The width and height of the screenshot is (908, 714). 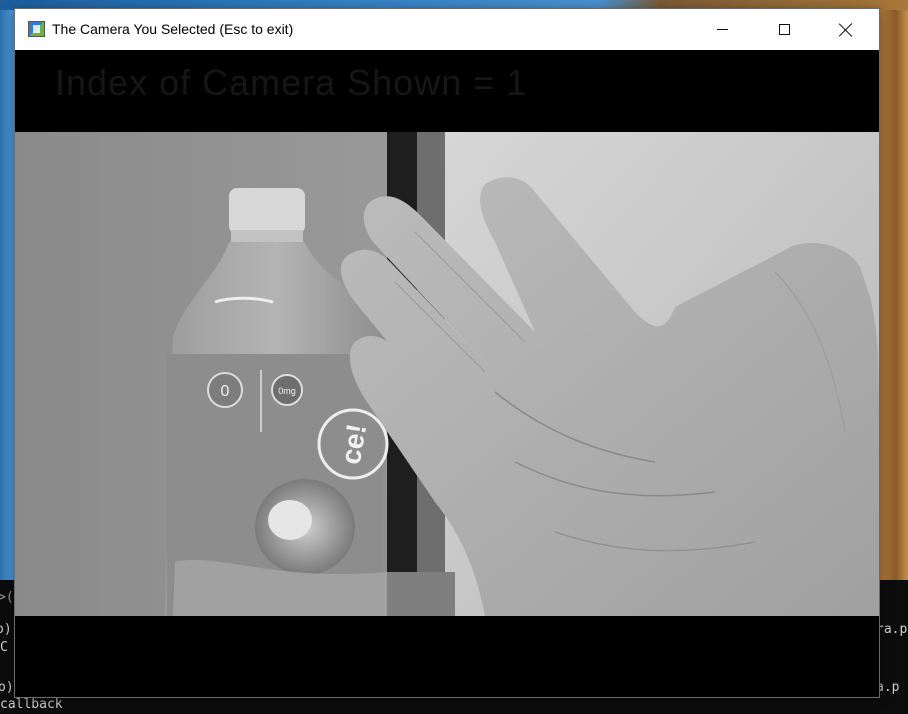 I want to click on window-title: The Camera You Selected (Esc to exit), so click(x=173, y=29).